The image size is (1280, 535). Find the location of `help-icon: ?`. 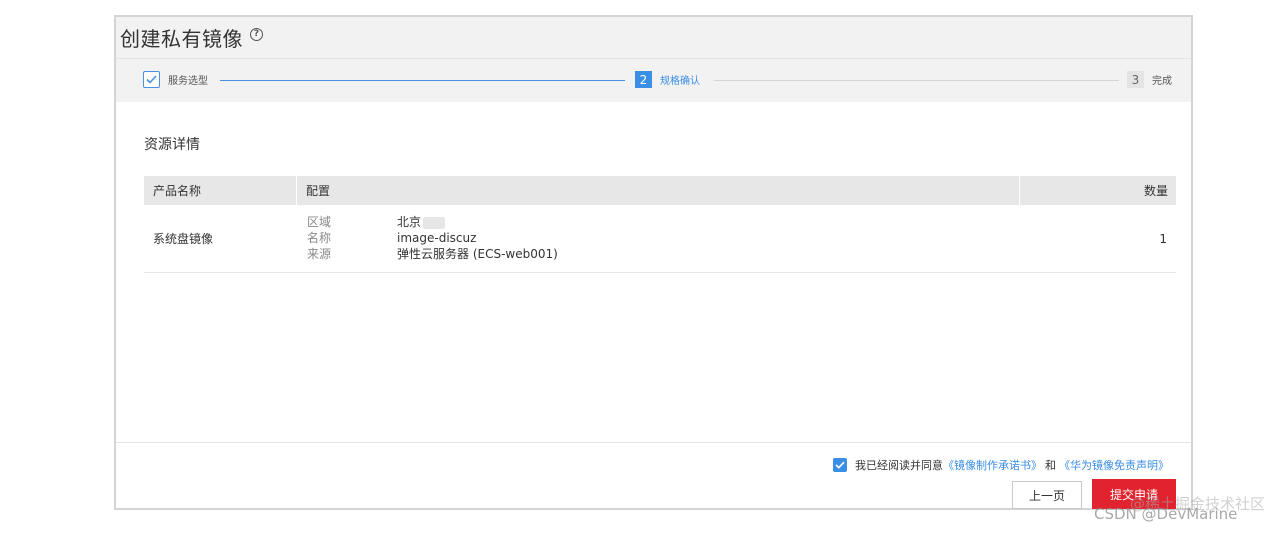

help-icon: ? is located at coordinates (256, 34).